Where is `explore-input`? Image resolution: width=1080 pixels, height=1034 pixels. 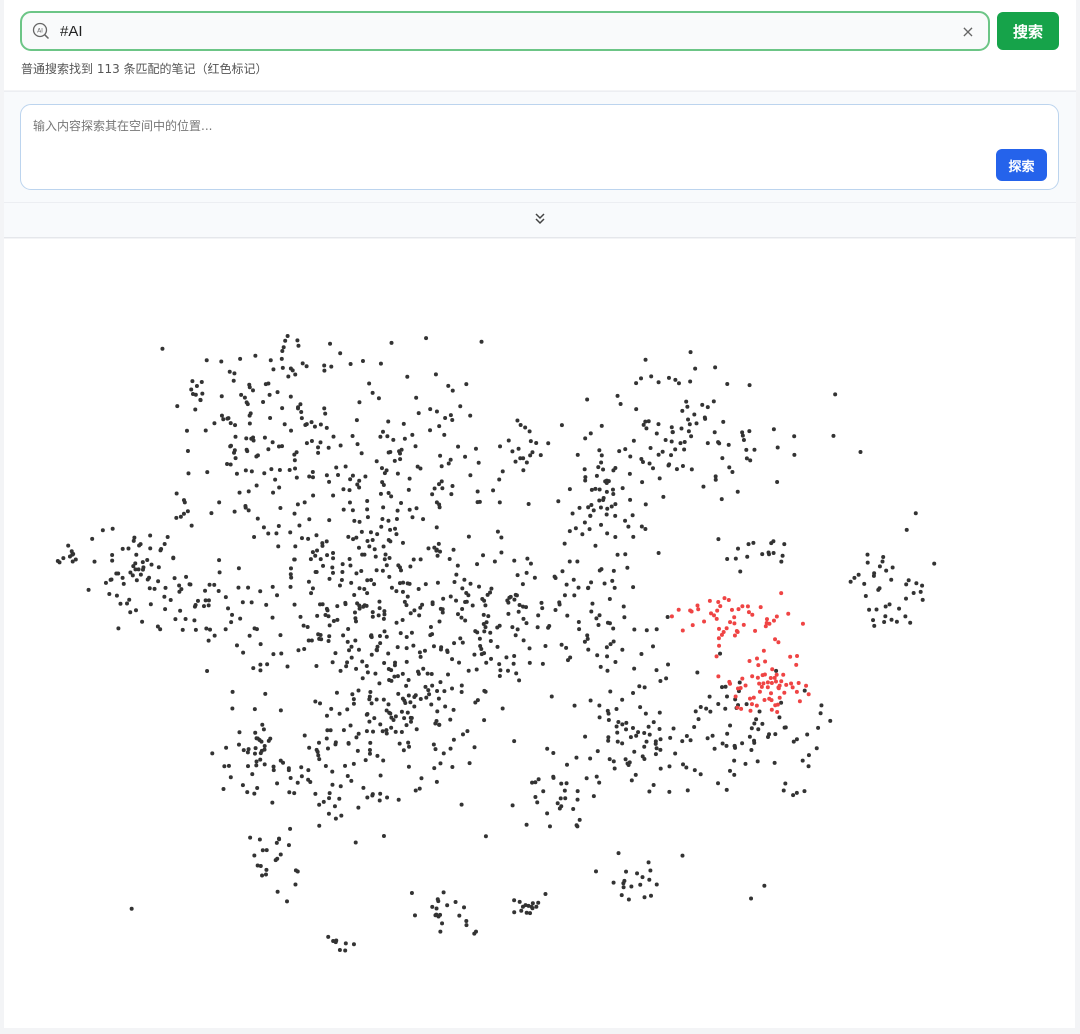 explore-input is located at coordinates (483, 137).